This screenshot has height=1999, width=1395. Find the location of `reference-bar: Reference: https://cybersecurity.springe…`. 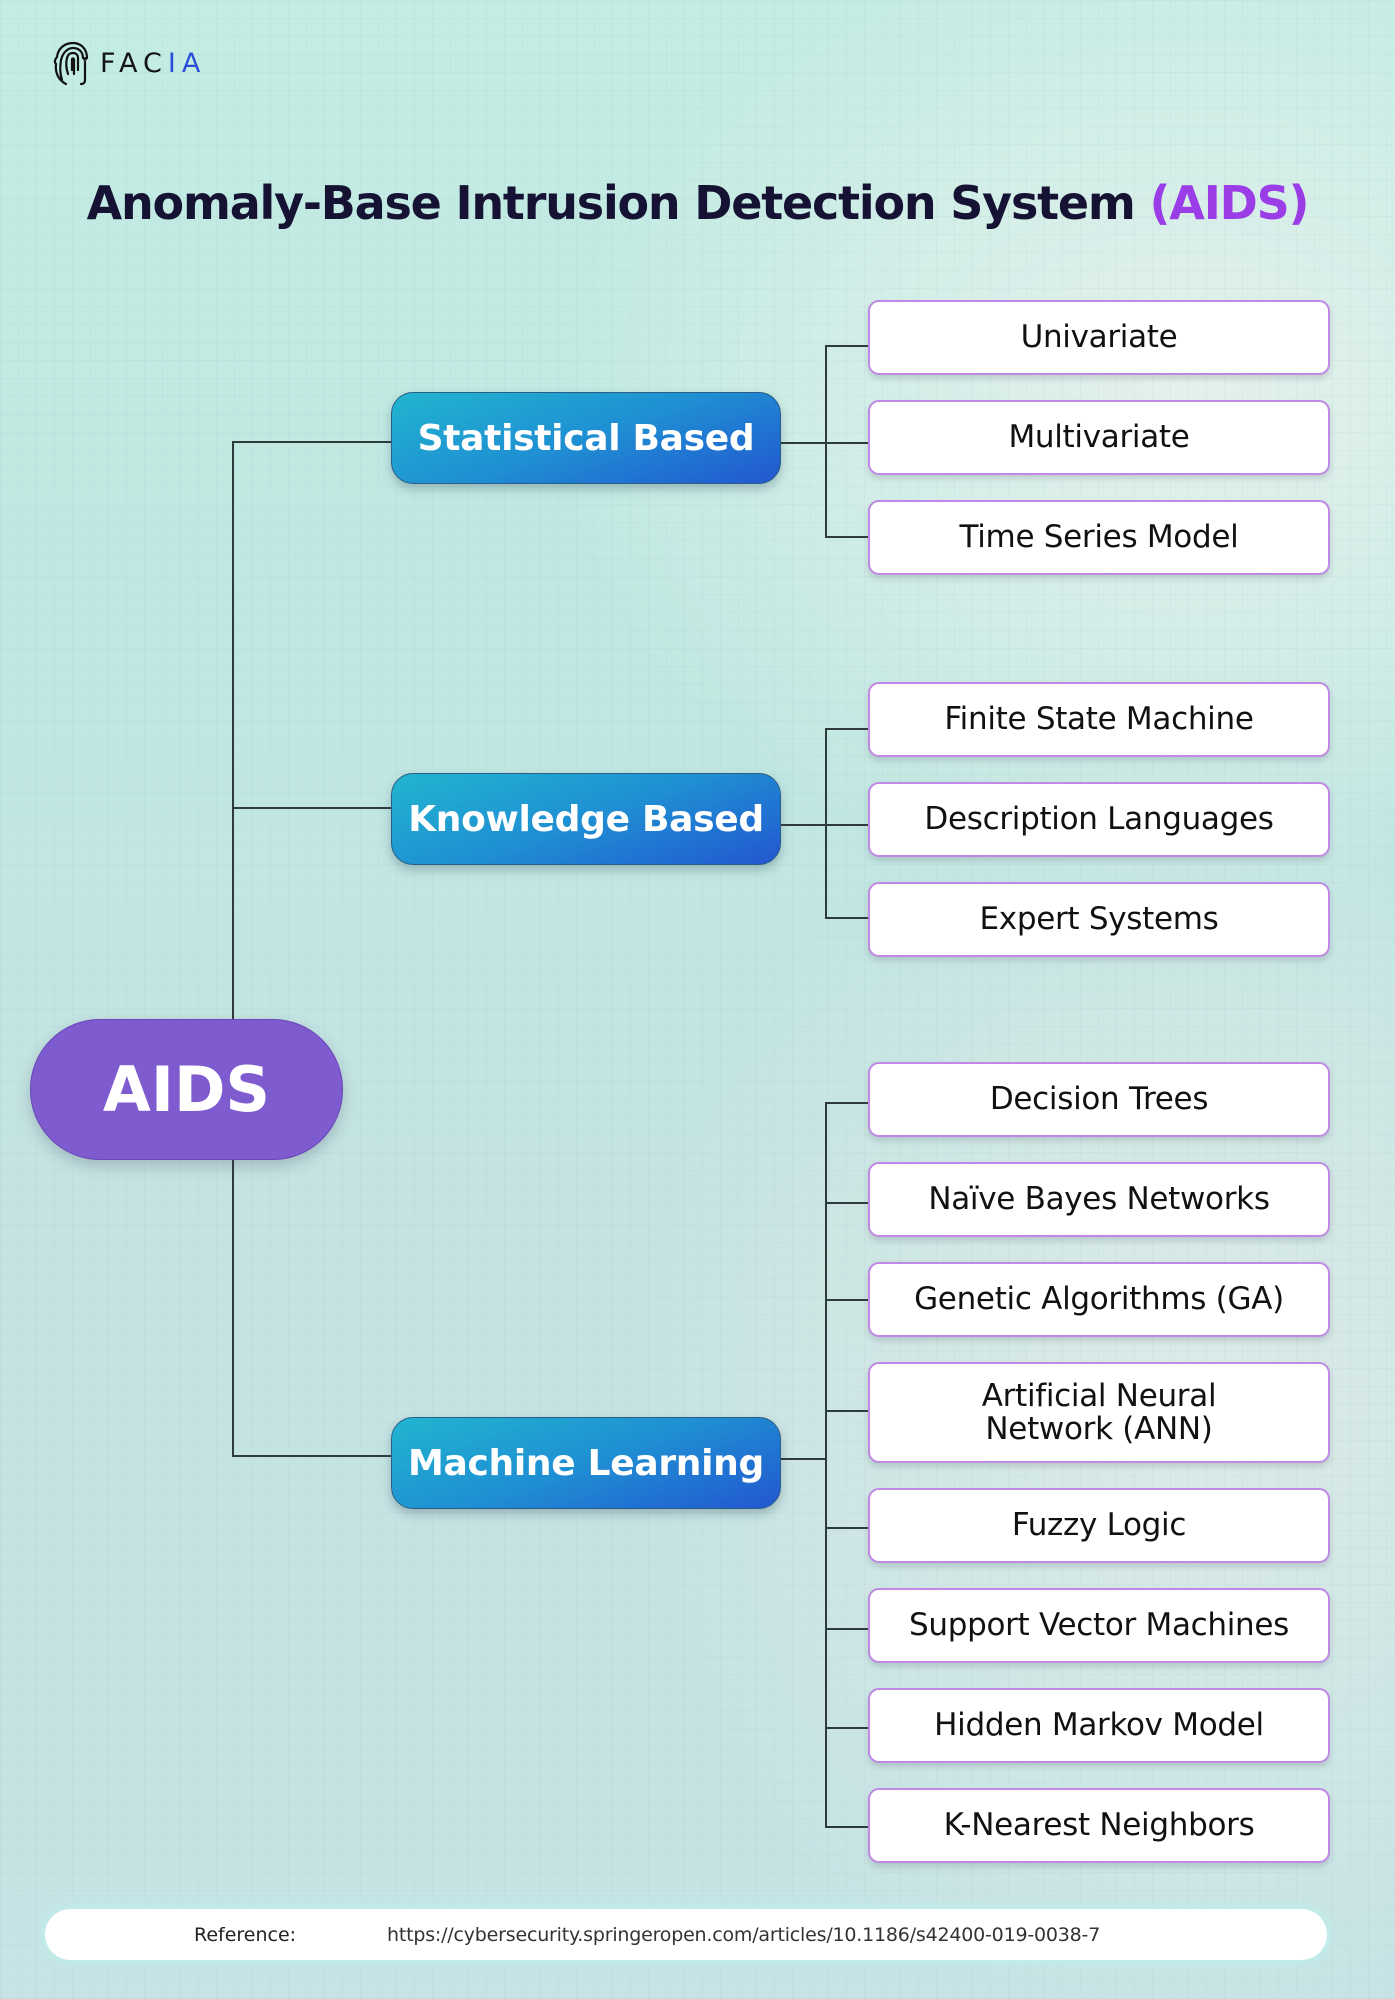

reference-bar: Reference: https://cybersecurity.springe… is located at coordinates (686, 1934).